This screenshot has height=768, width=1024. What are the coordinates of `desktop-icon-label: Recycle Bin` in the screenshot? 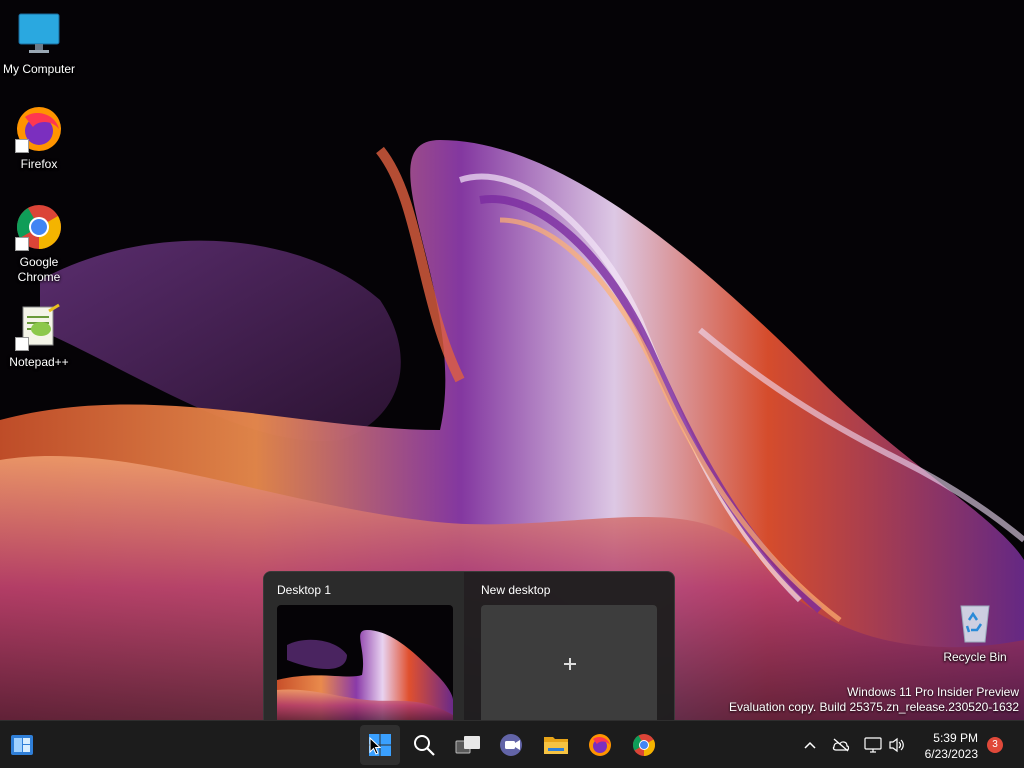 It's located at (975, 657).